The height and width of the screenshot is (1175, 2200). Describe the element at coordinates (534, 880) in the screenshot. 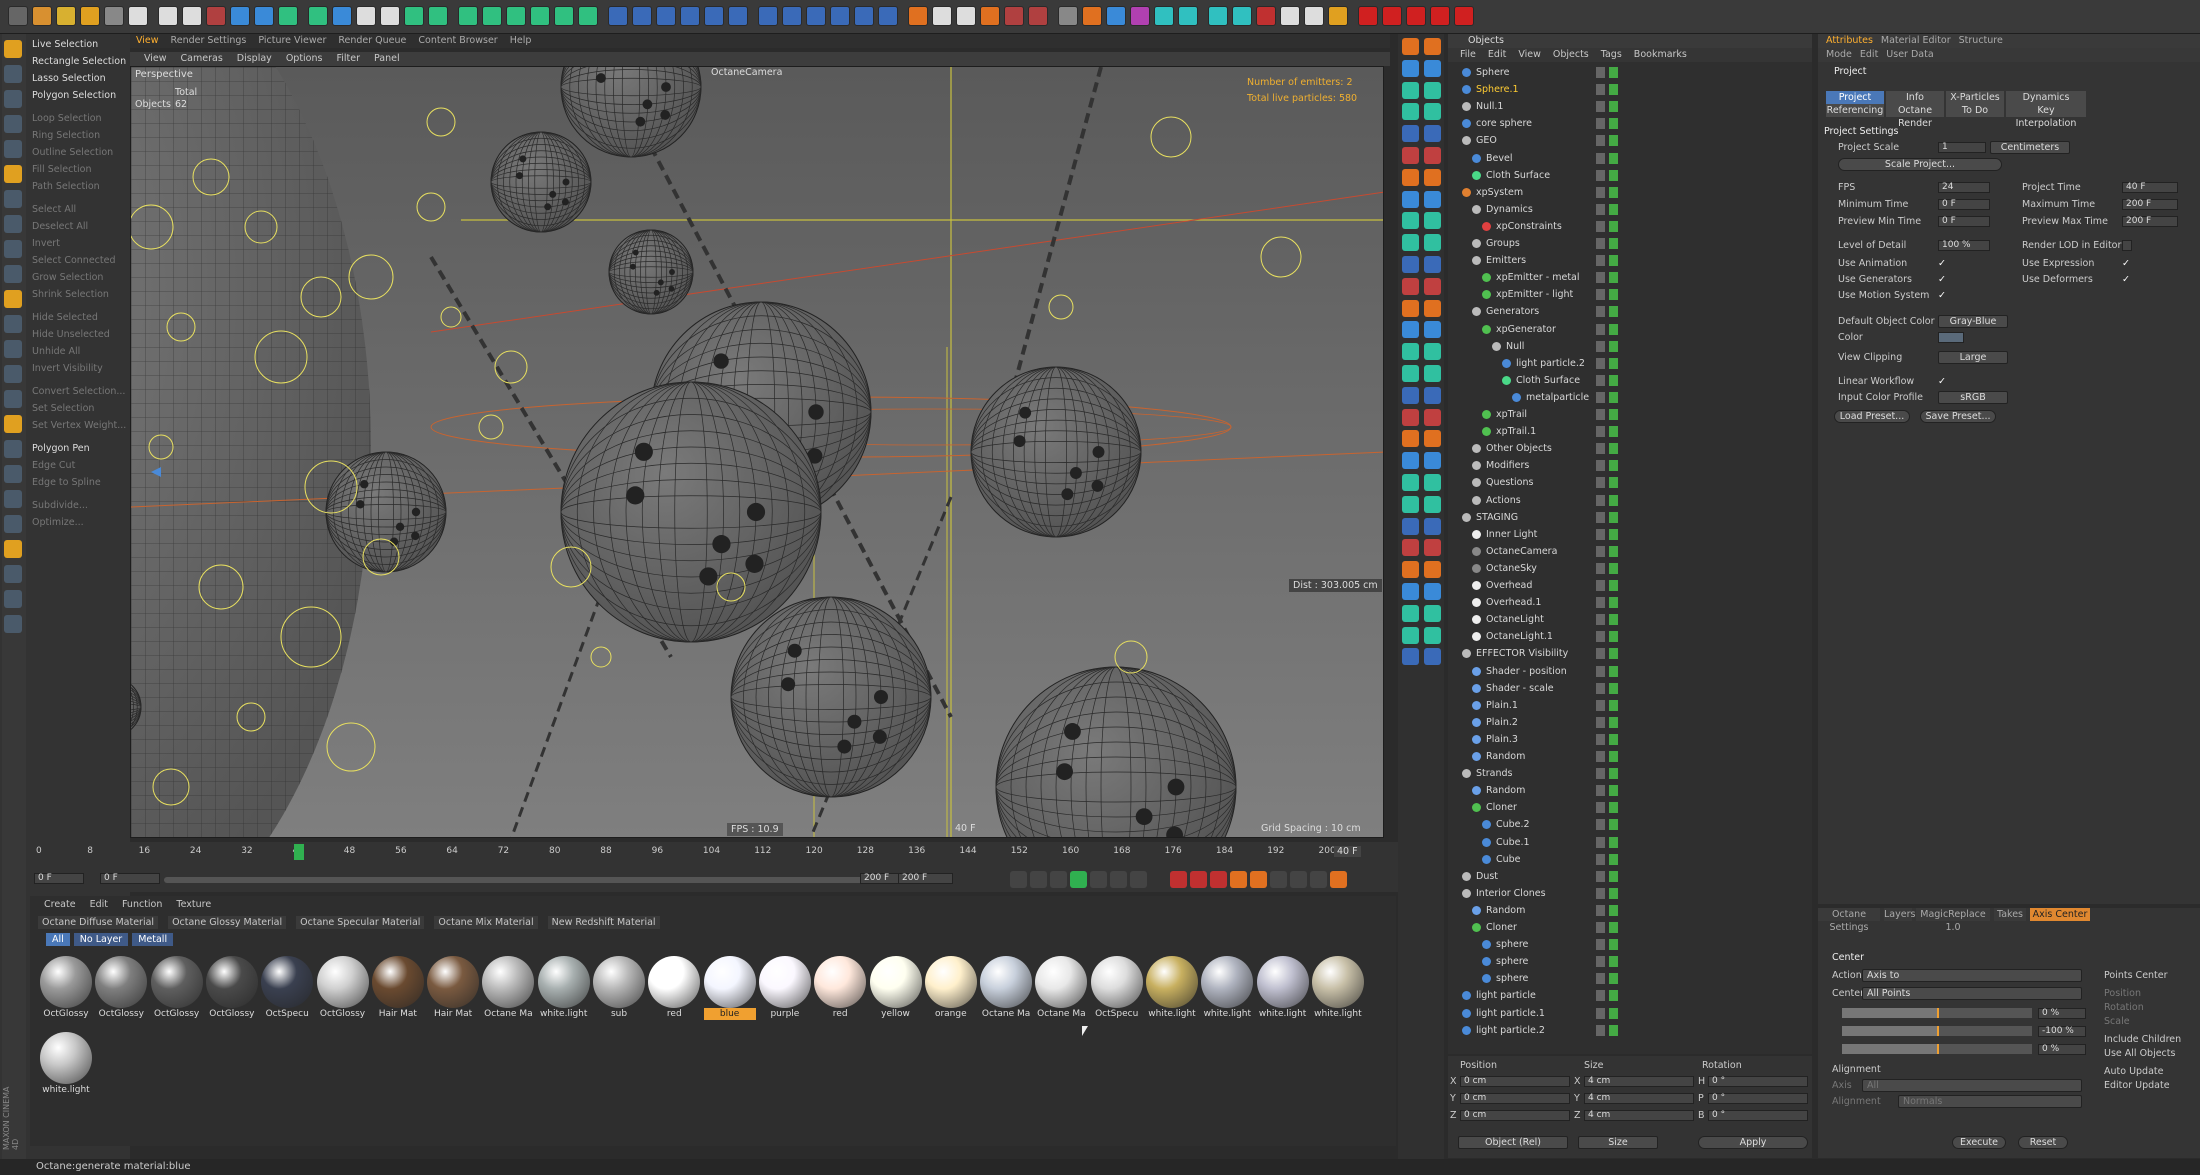

I see `range-slider` at that location.